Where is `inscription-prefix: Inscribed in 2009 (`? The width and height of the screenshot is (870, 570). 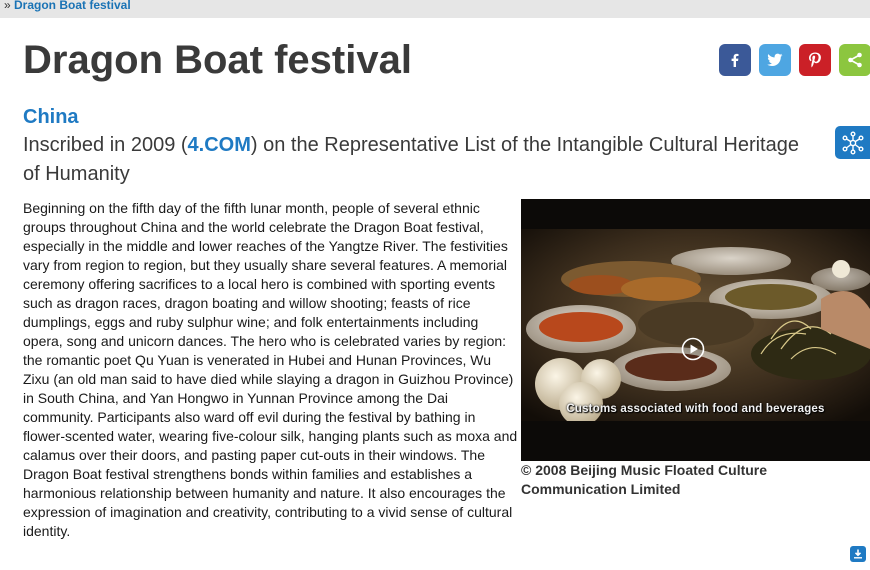
inscription-prefix: Inscribed in 2009 ( is located at coordinates (105, 145).